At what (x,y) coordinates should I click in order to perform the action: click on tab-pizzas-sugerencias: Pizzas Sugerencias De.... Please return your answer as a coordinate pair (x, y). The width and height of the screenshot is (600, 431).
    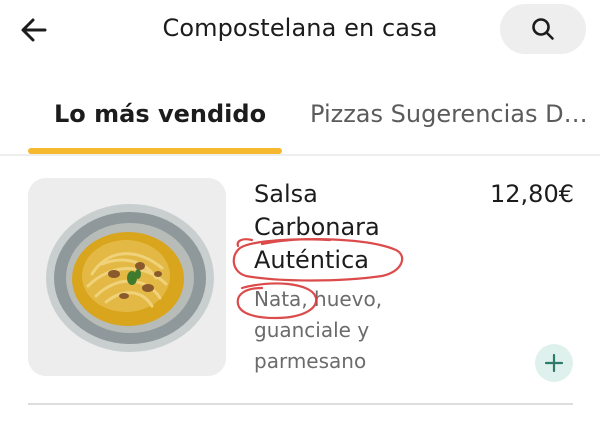
    Looking at the image, I should click on (455, 114).